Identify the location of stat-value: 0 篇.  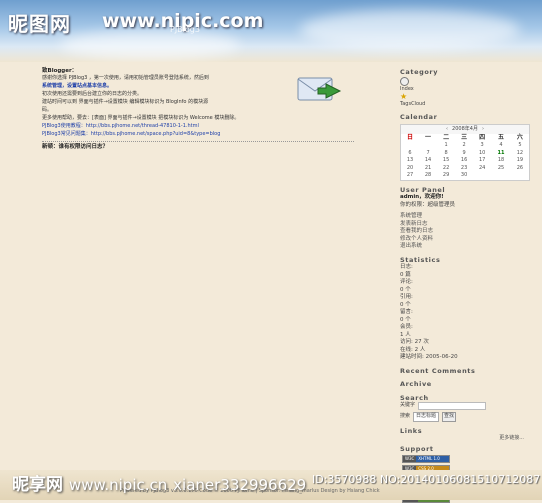
(405, 274).